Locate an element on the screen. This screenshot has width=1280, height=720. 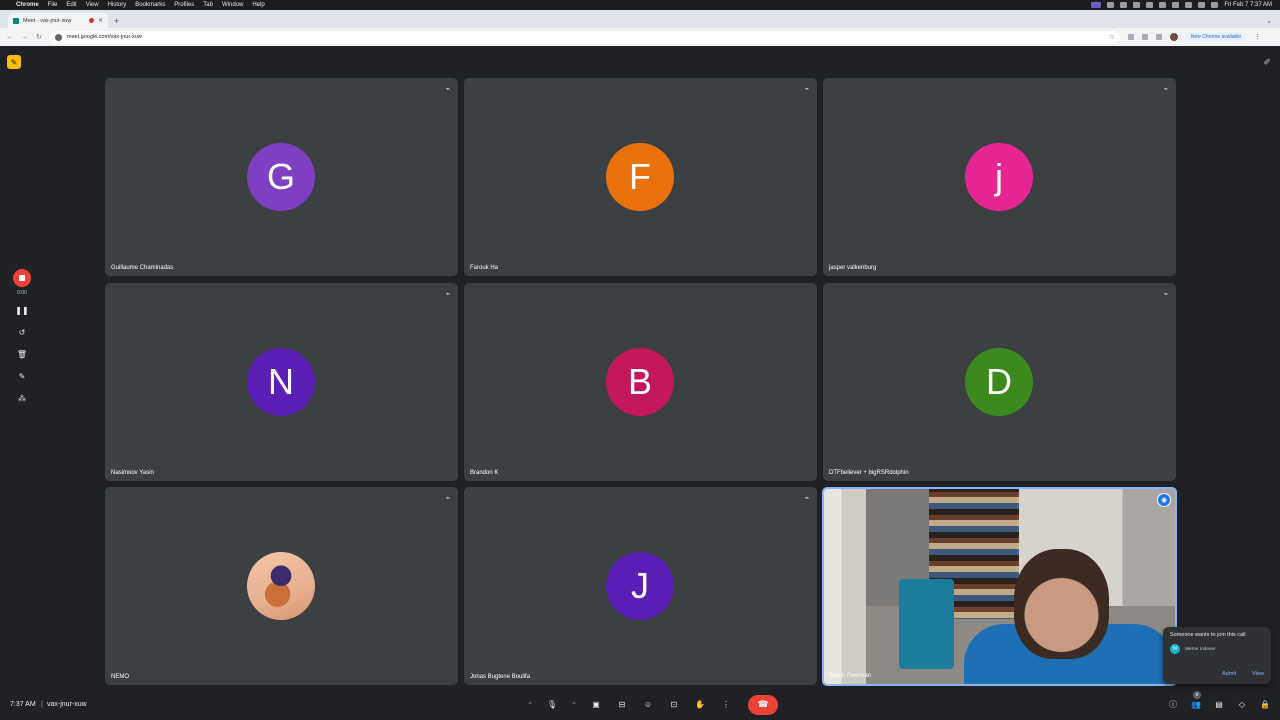
tab-search-icon: ⌄ is located at coordinates (1269, 21).